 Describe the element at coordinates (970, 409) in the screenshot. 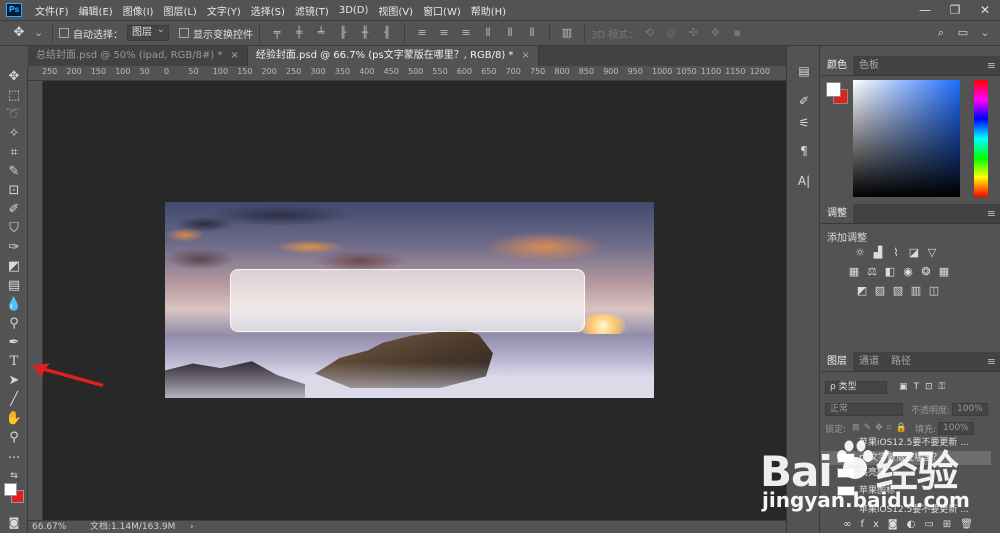

I see `opacity-value: 100%` at that location.